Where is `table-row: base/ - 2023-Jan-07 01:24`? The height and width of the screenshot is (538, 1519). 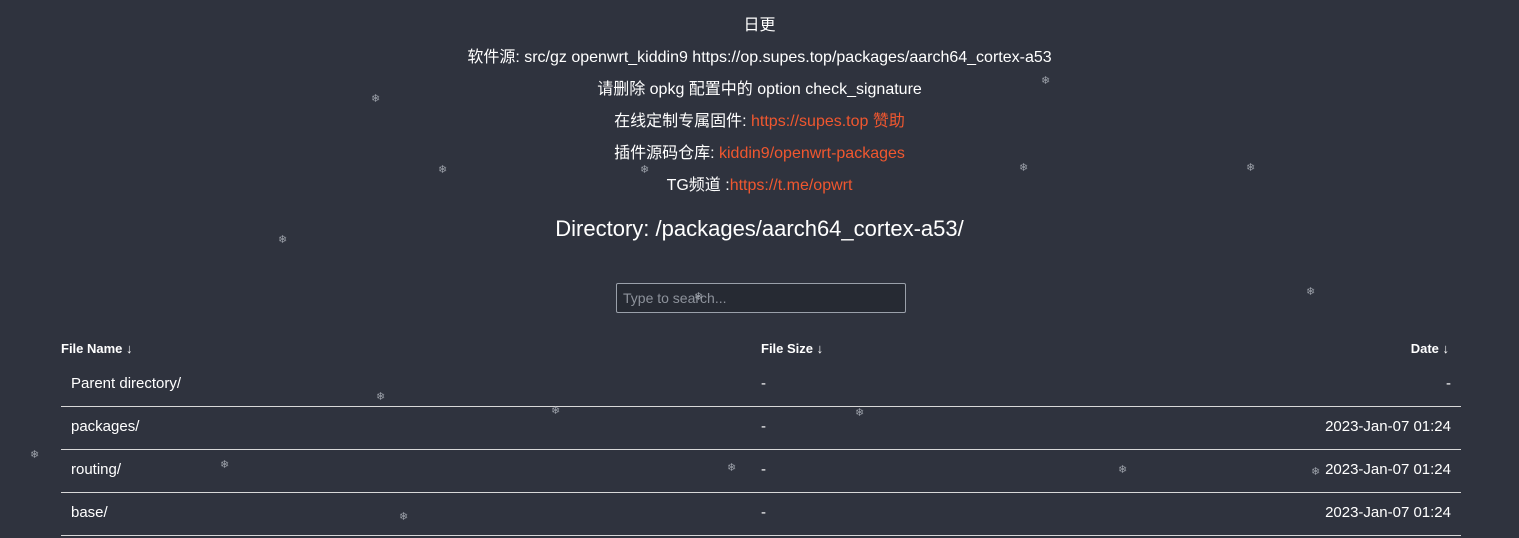 table-row: base/ - 2023-Jan-07 01:24 is located at coordinates (761, 514).